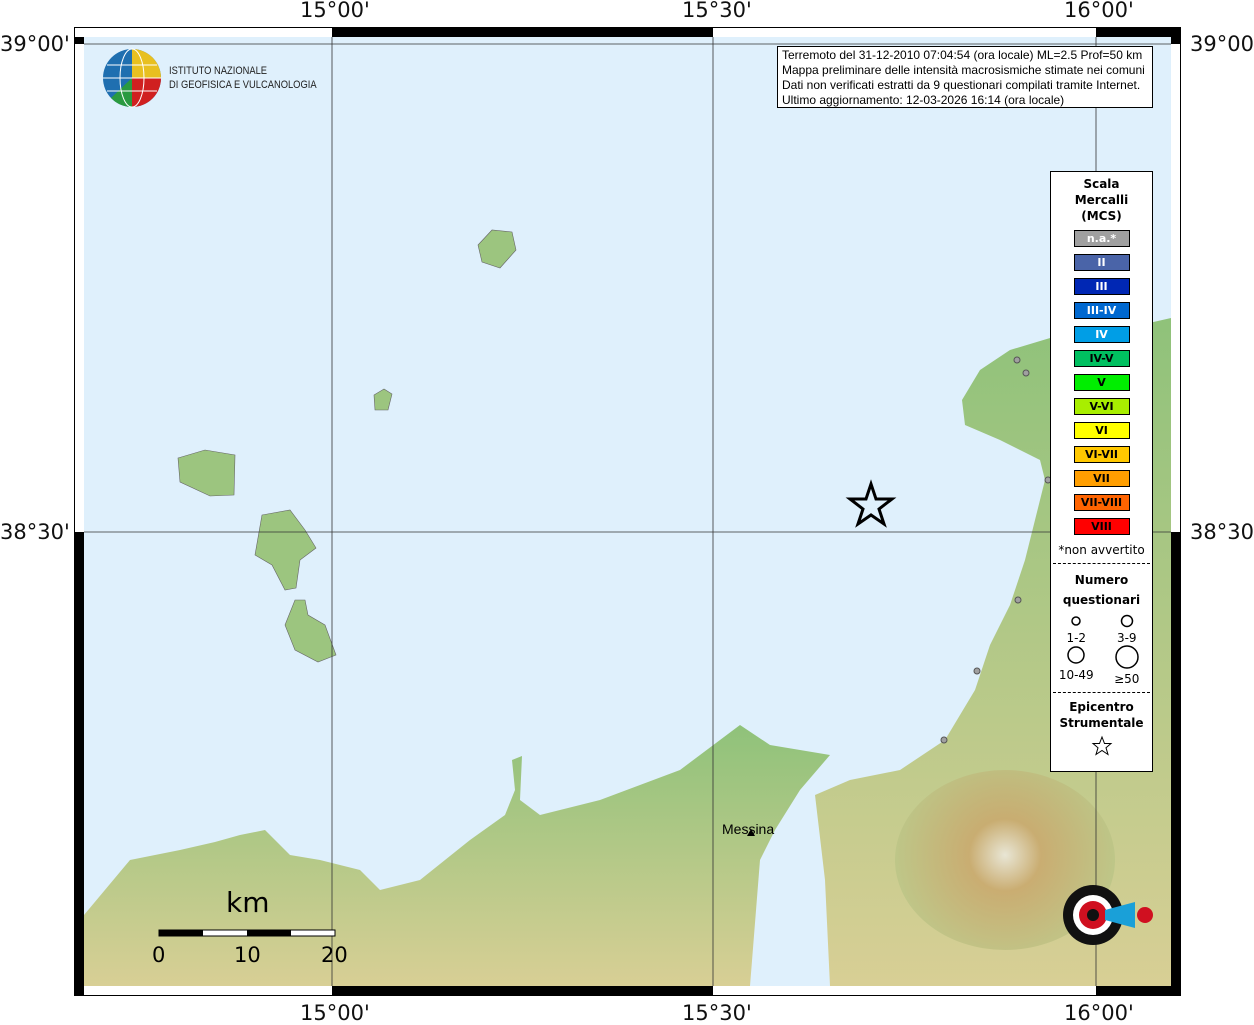  Describe the element at coordinates (1222, 44) in the screenshot. I see `lat-tick-right-1: 39°00'` at that location.